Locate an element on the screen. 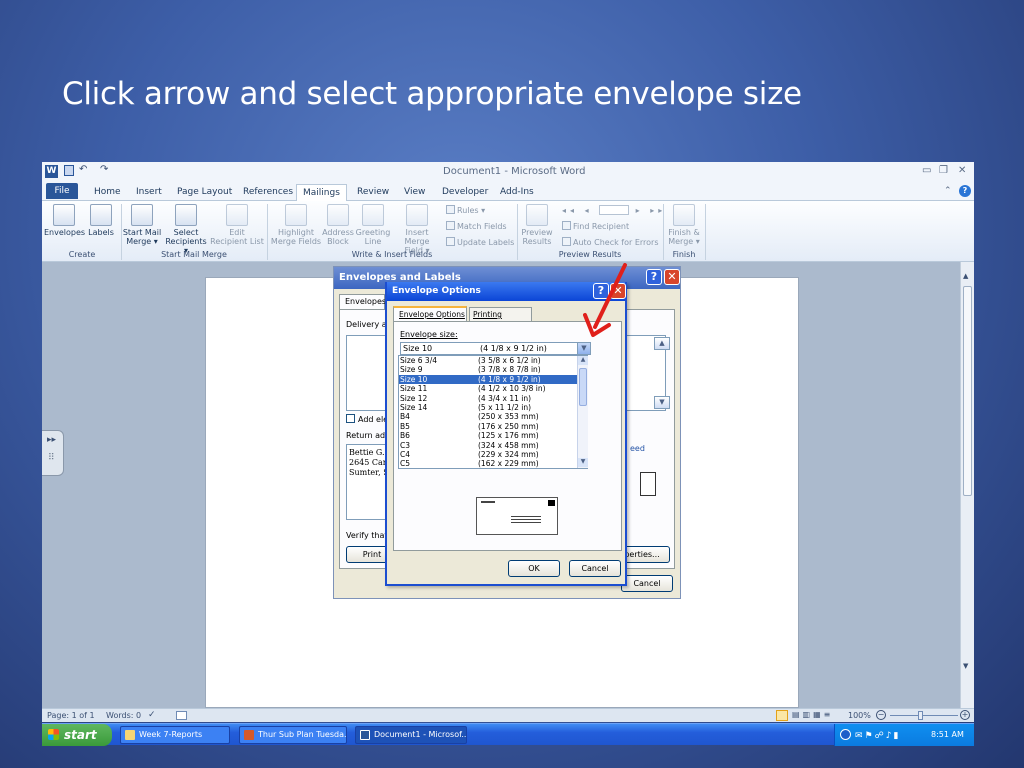 The image size is (1024, 768). add-electronic-postage: Add ele is located at coordinates (367, 419).